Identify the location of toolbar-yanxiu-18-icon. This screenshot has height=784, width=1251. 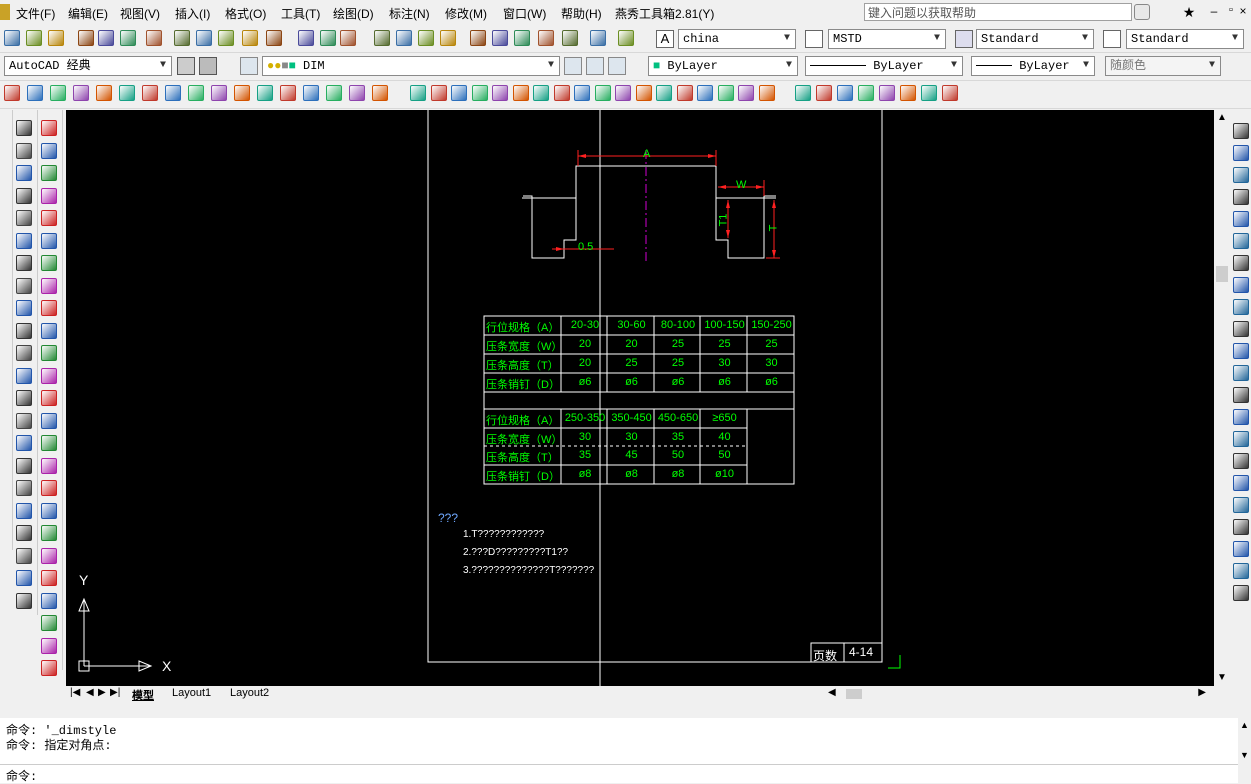
(418, 93).